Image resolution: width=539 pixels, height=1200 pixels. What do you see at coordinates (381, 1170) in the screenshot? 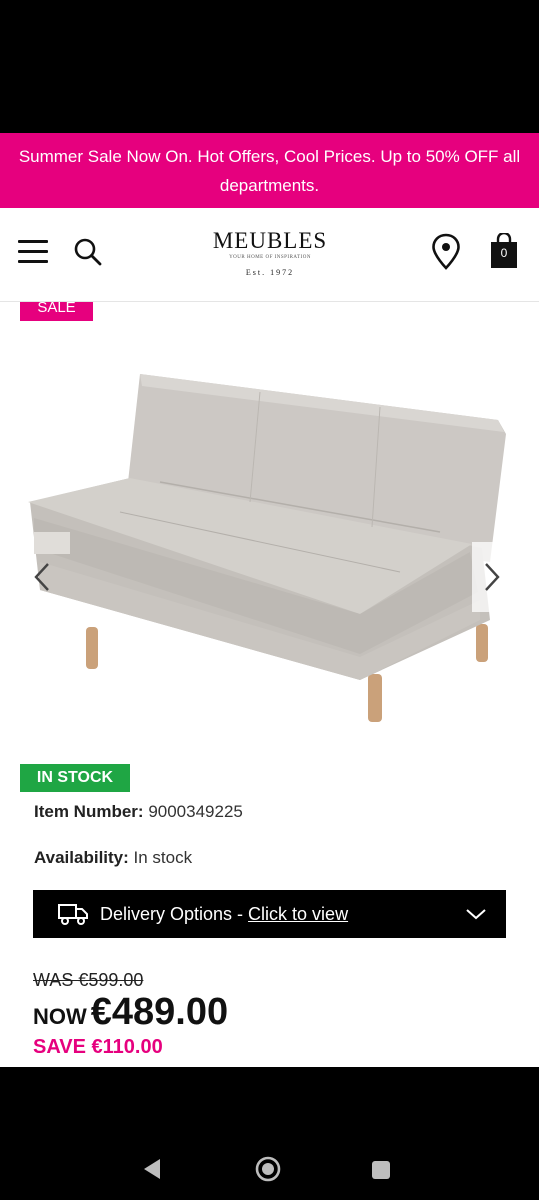
I see `recents-icon` at bounding box center [381, 1170].